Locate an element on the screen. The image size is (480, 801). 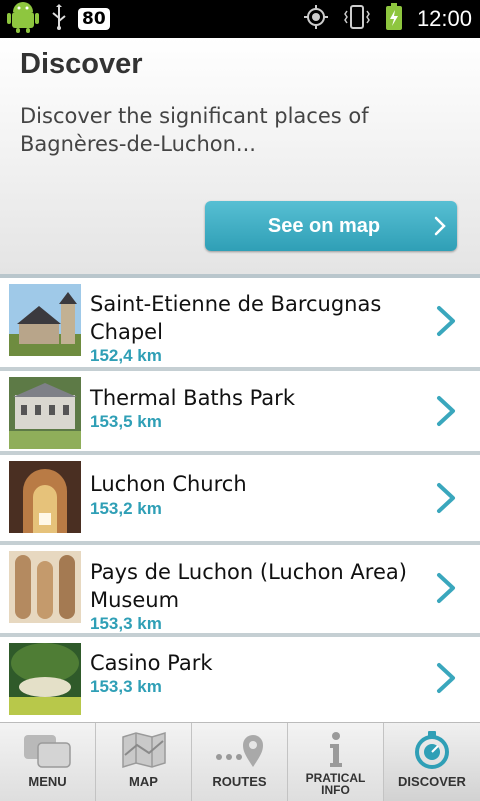
vibrate-icon is located at coordinates (357, 19).